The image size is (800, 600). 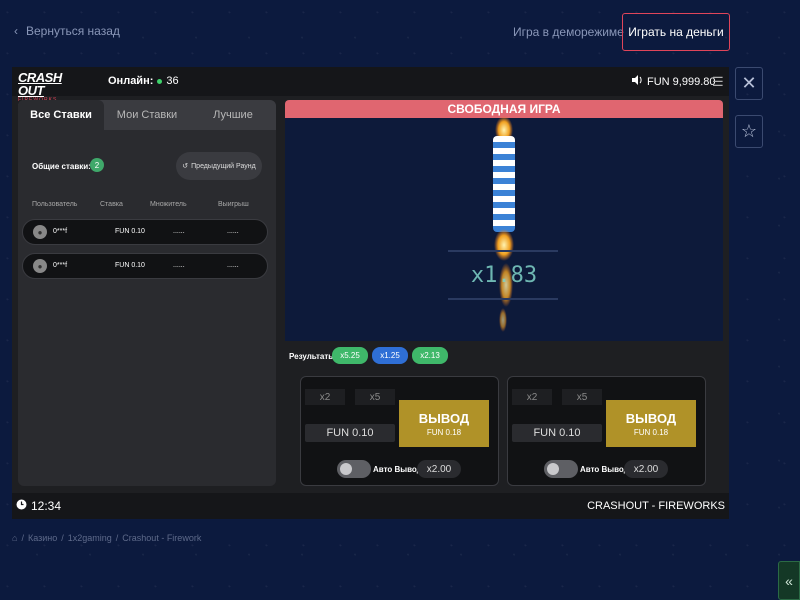 What do you see at coordinates (219, 166) in the screenshot?
I see `previous-round-button: ↺ Предыдущий Раунд` at bounding box center [219, 166].